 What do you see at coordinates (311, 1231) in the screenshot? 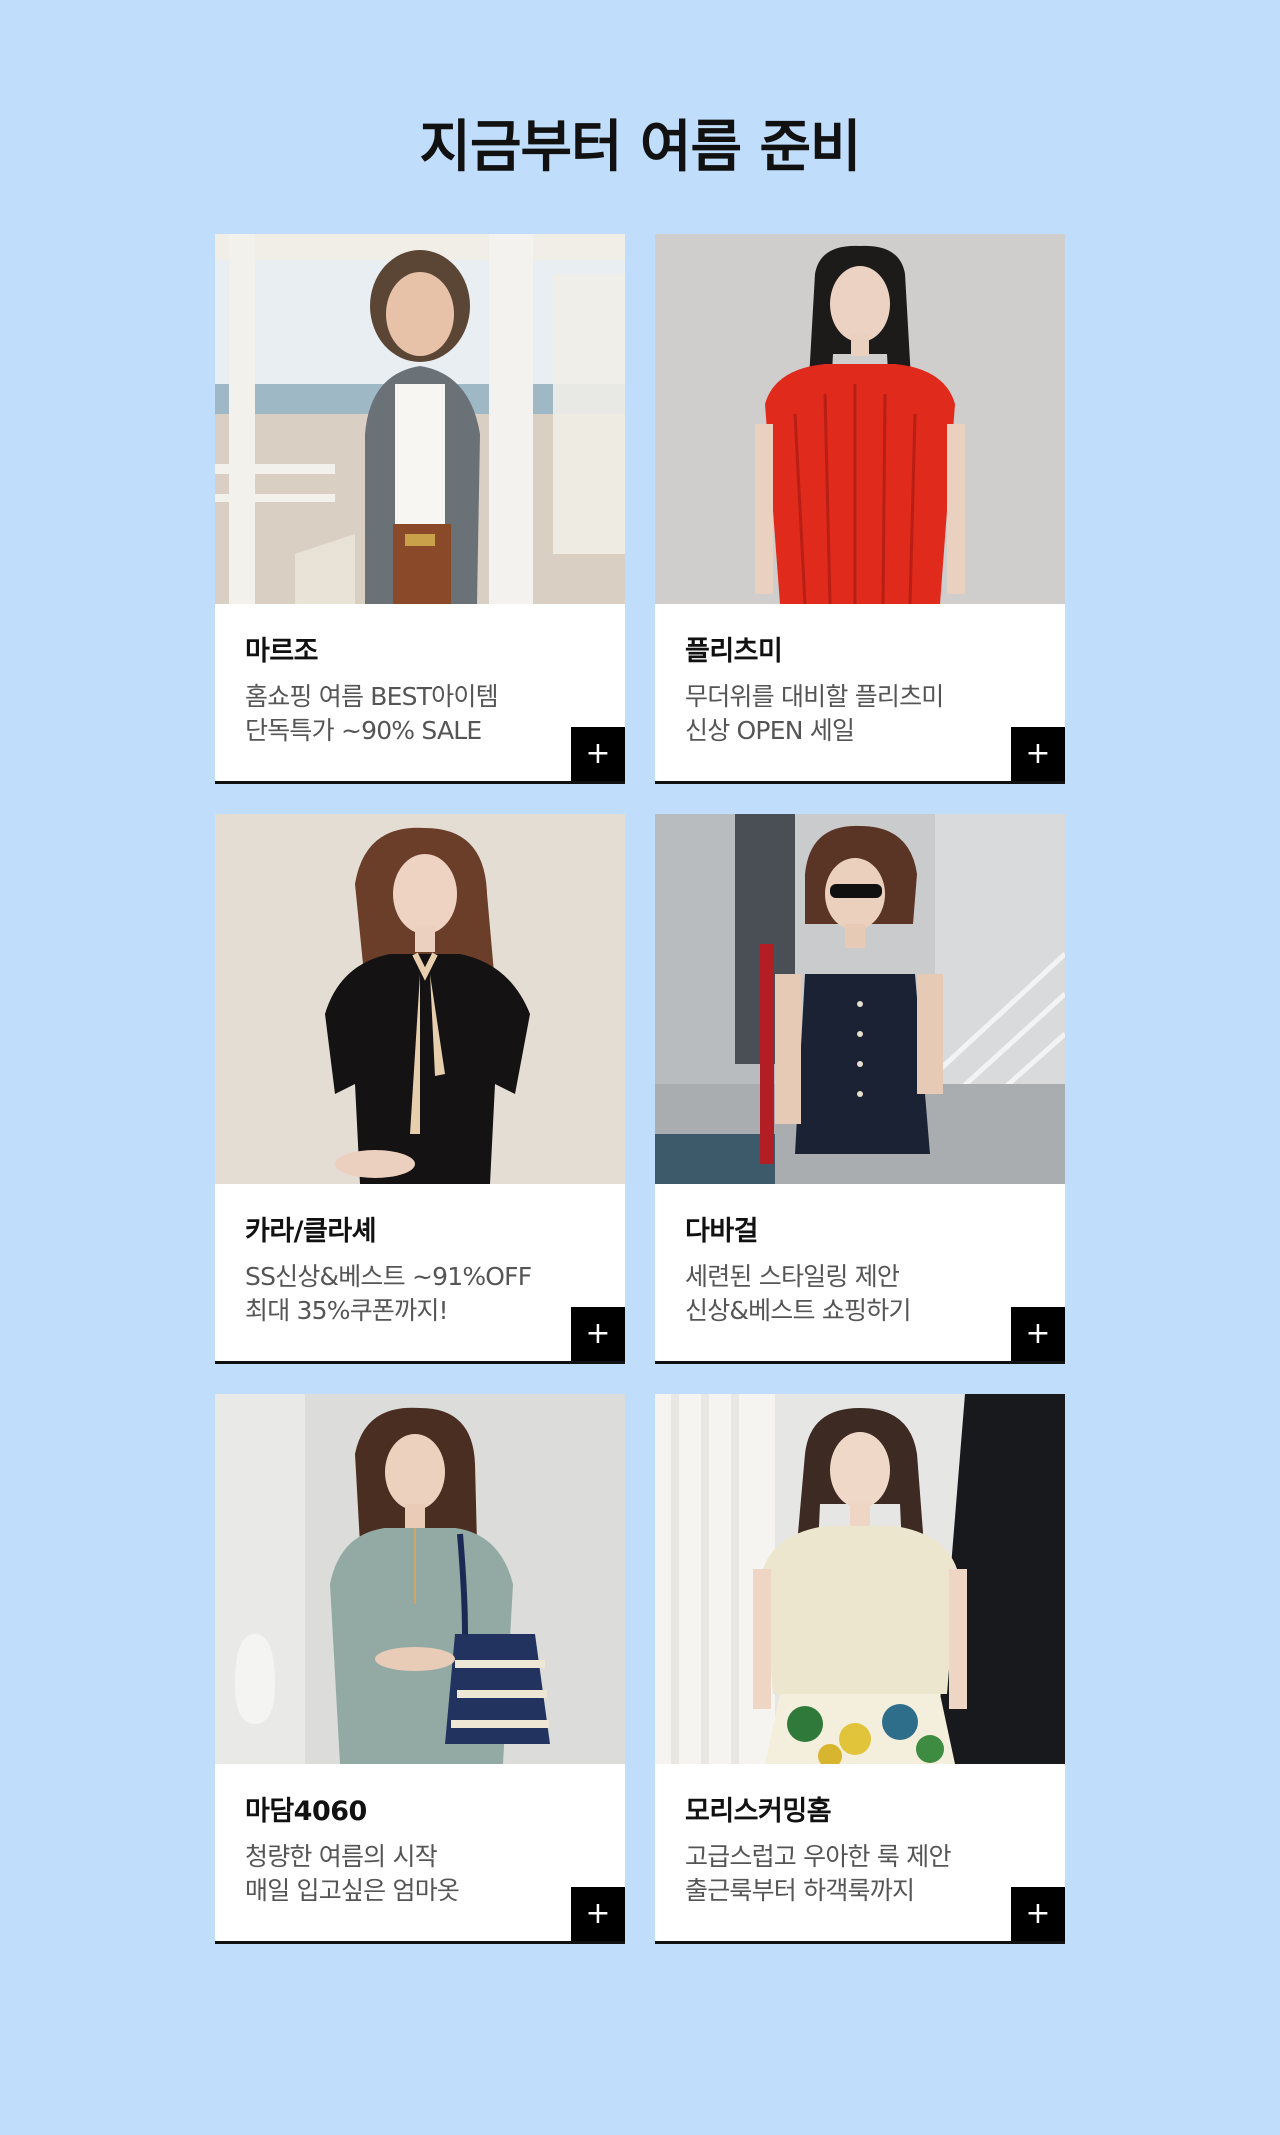
I see `brand-name: 카라/클라셰` at bounding box center [311, 1231].